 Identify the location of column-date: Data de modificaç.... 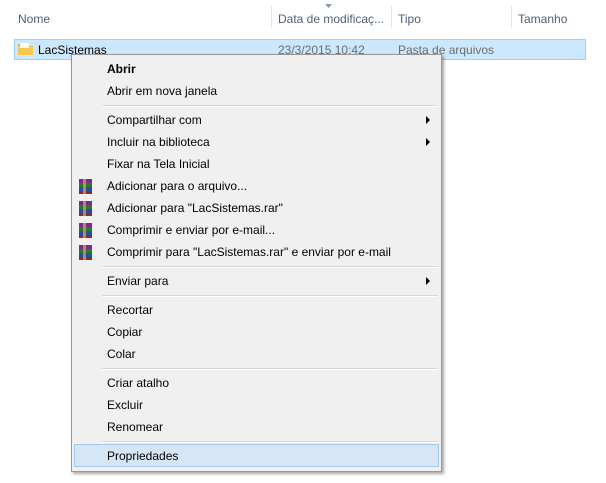
(331, 19).